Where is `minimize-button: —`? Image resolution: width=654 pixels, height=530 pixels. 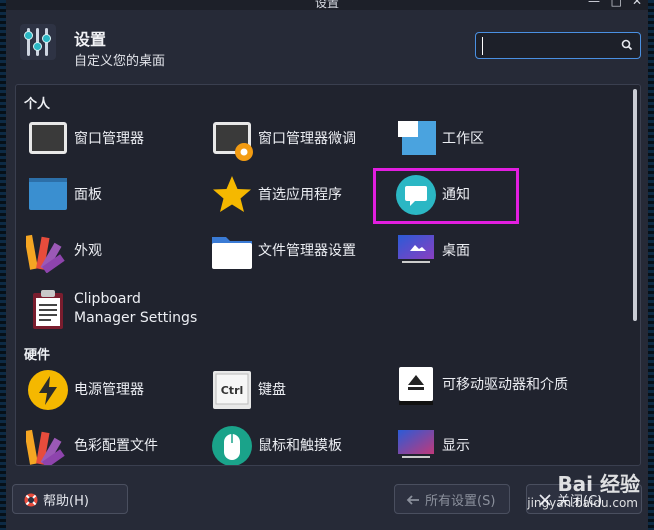 minimize-button: — is located at coordinates (594, 4).